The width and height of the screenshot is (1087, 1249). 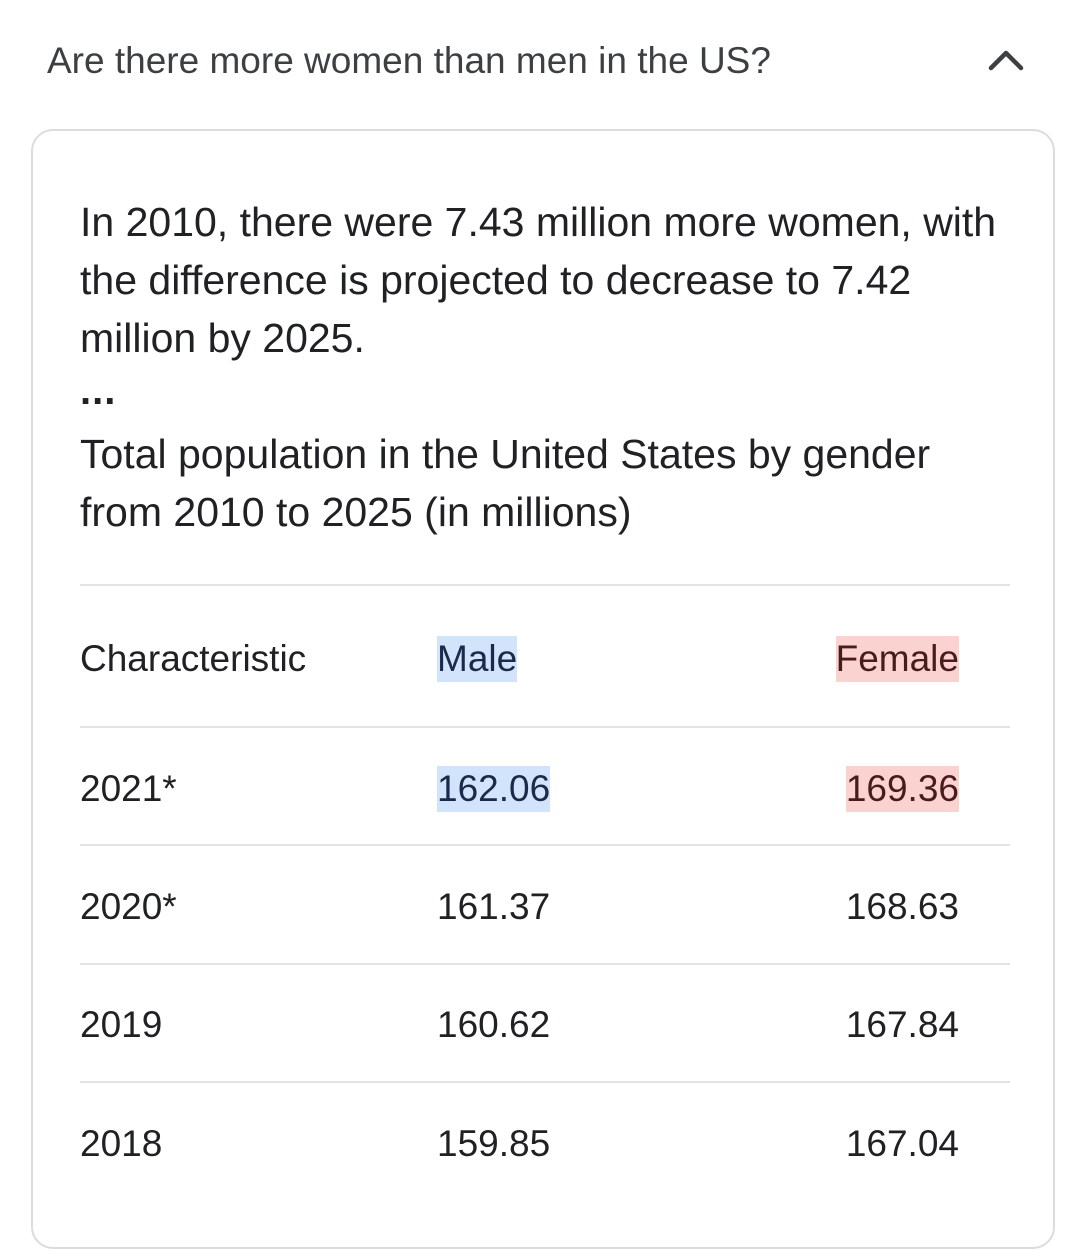 I want to click on question-text: Are there more women than men in the US?, so click(x=409, y=61).